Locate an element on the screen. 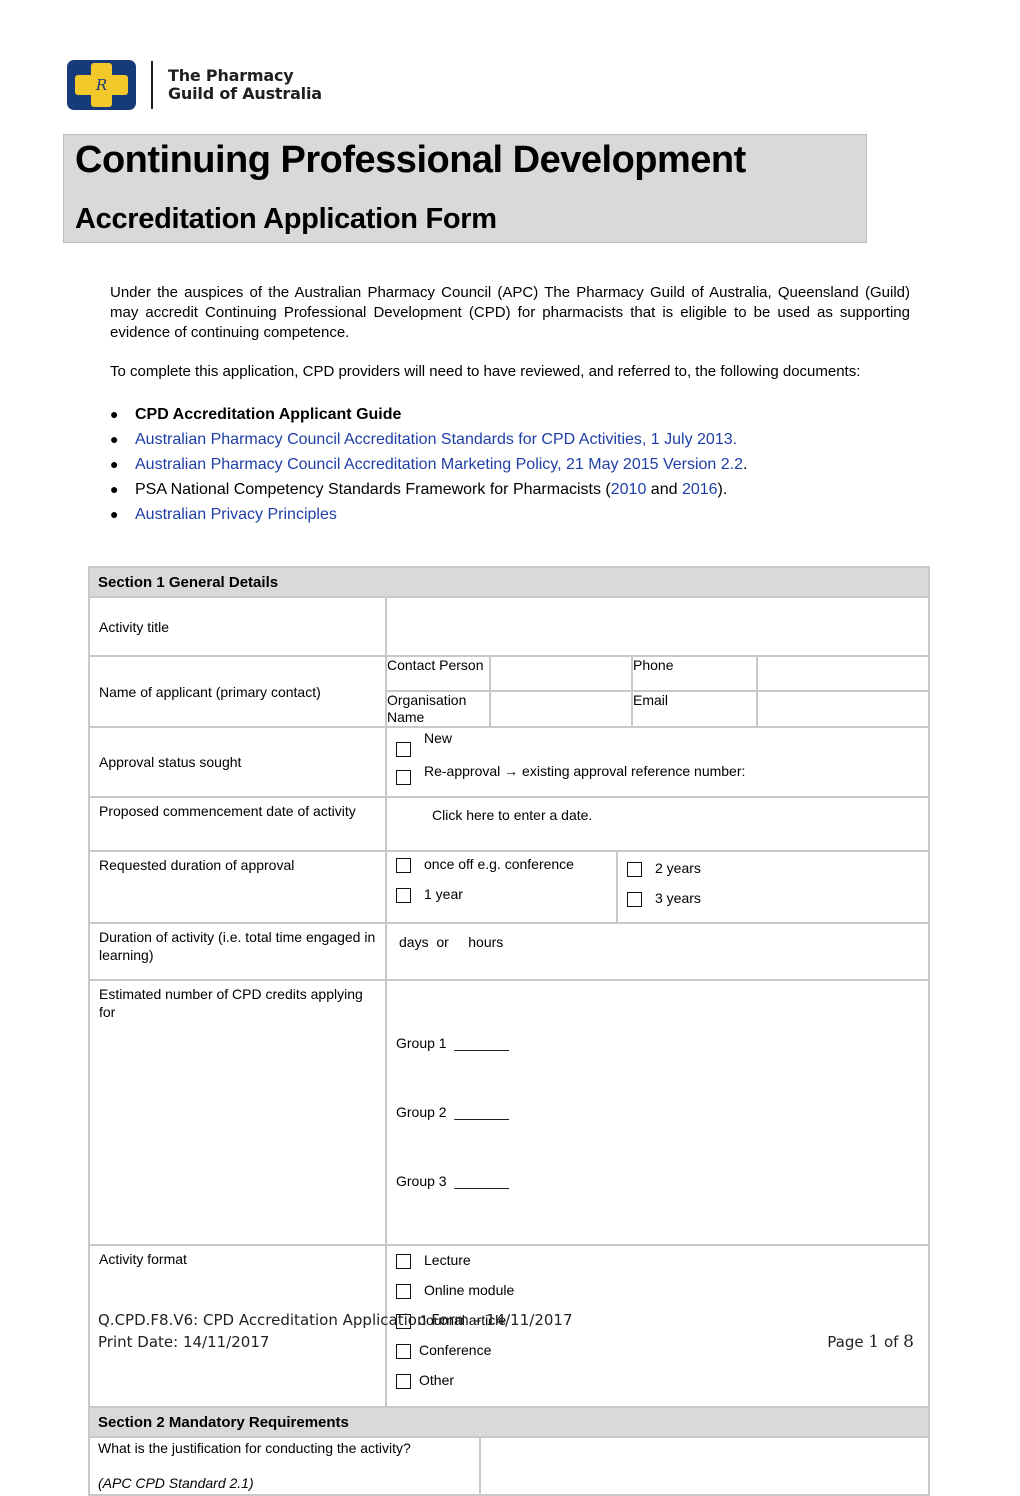 The width and height of the screenshot is (1020, 1496). section-2-header: Section 2 Mandatory Requirements is located at coordinates (509, 1422).